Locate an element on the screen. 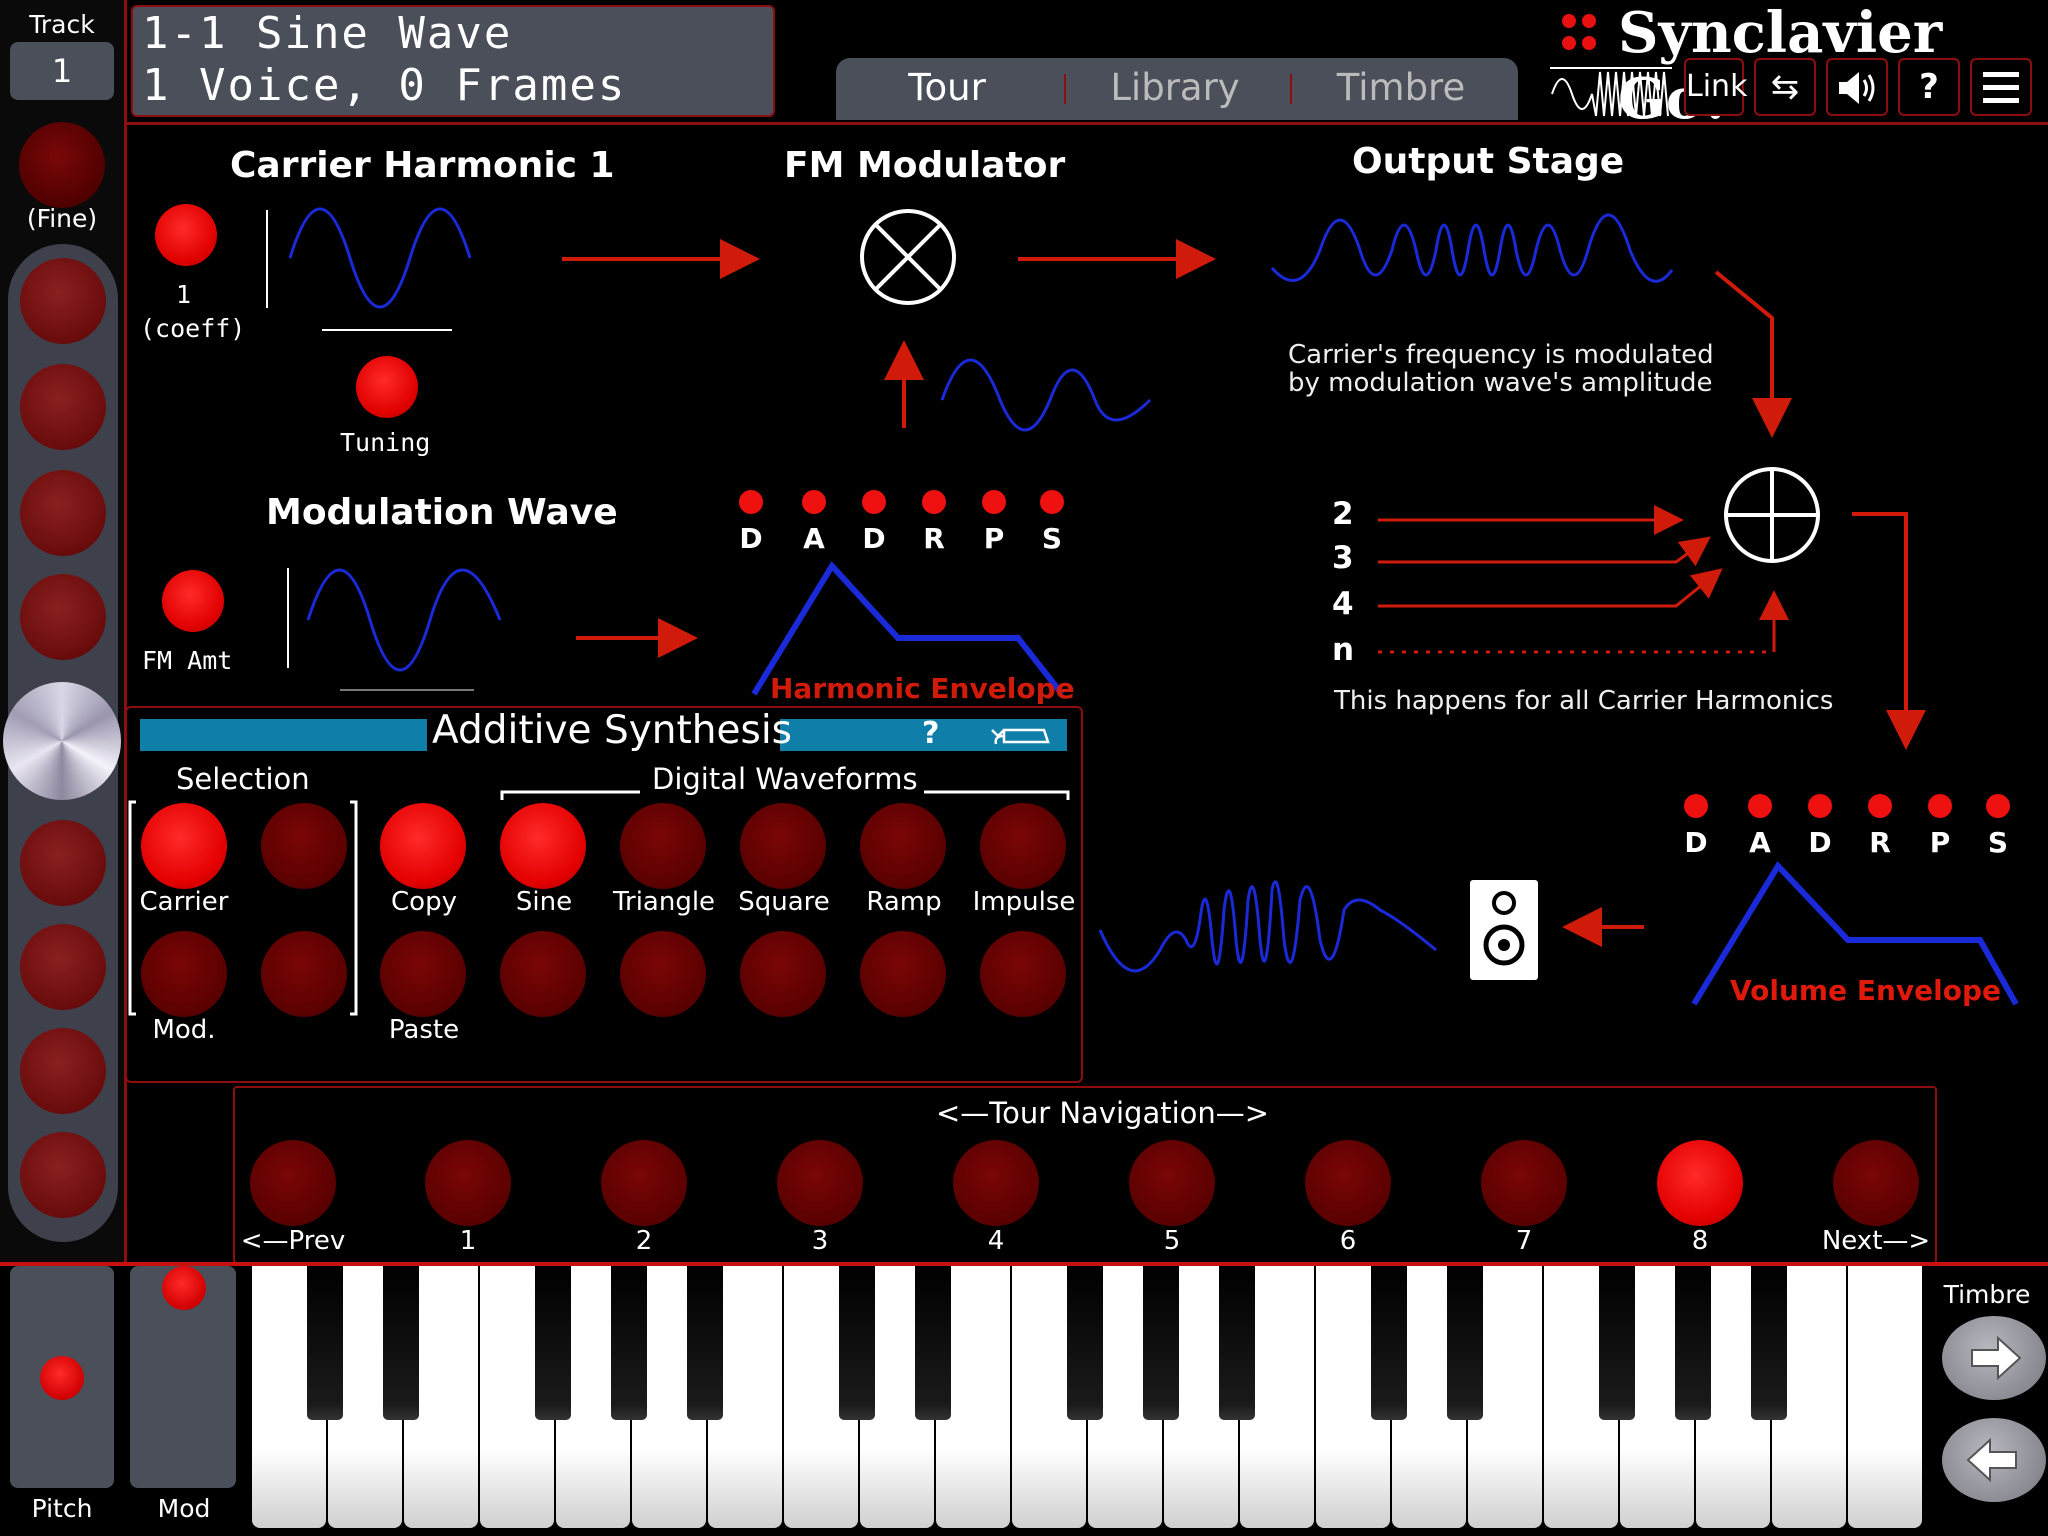 This screenshot has height=1536, width=2048. paste-button is located at coordinates (423, 974).